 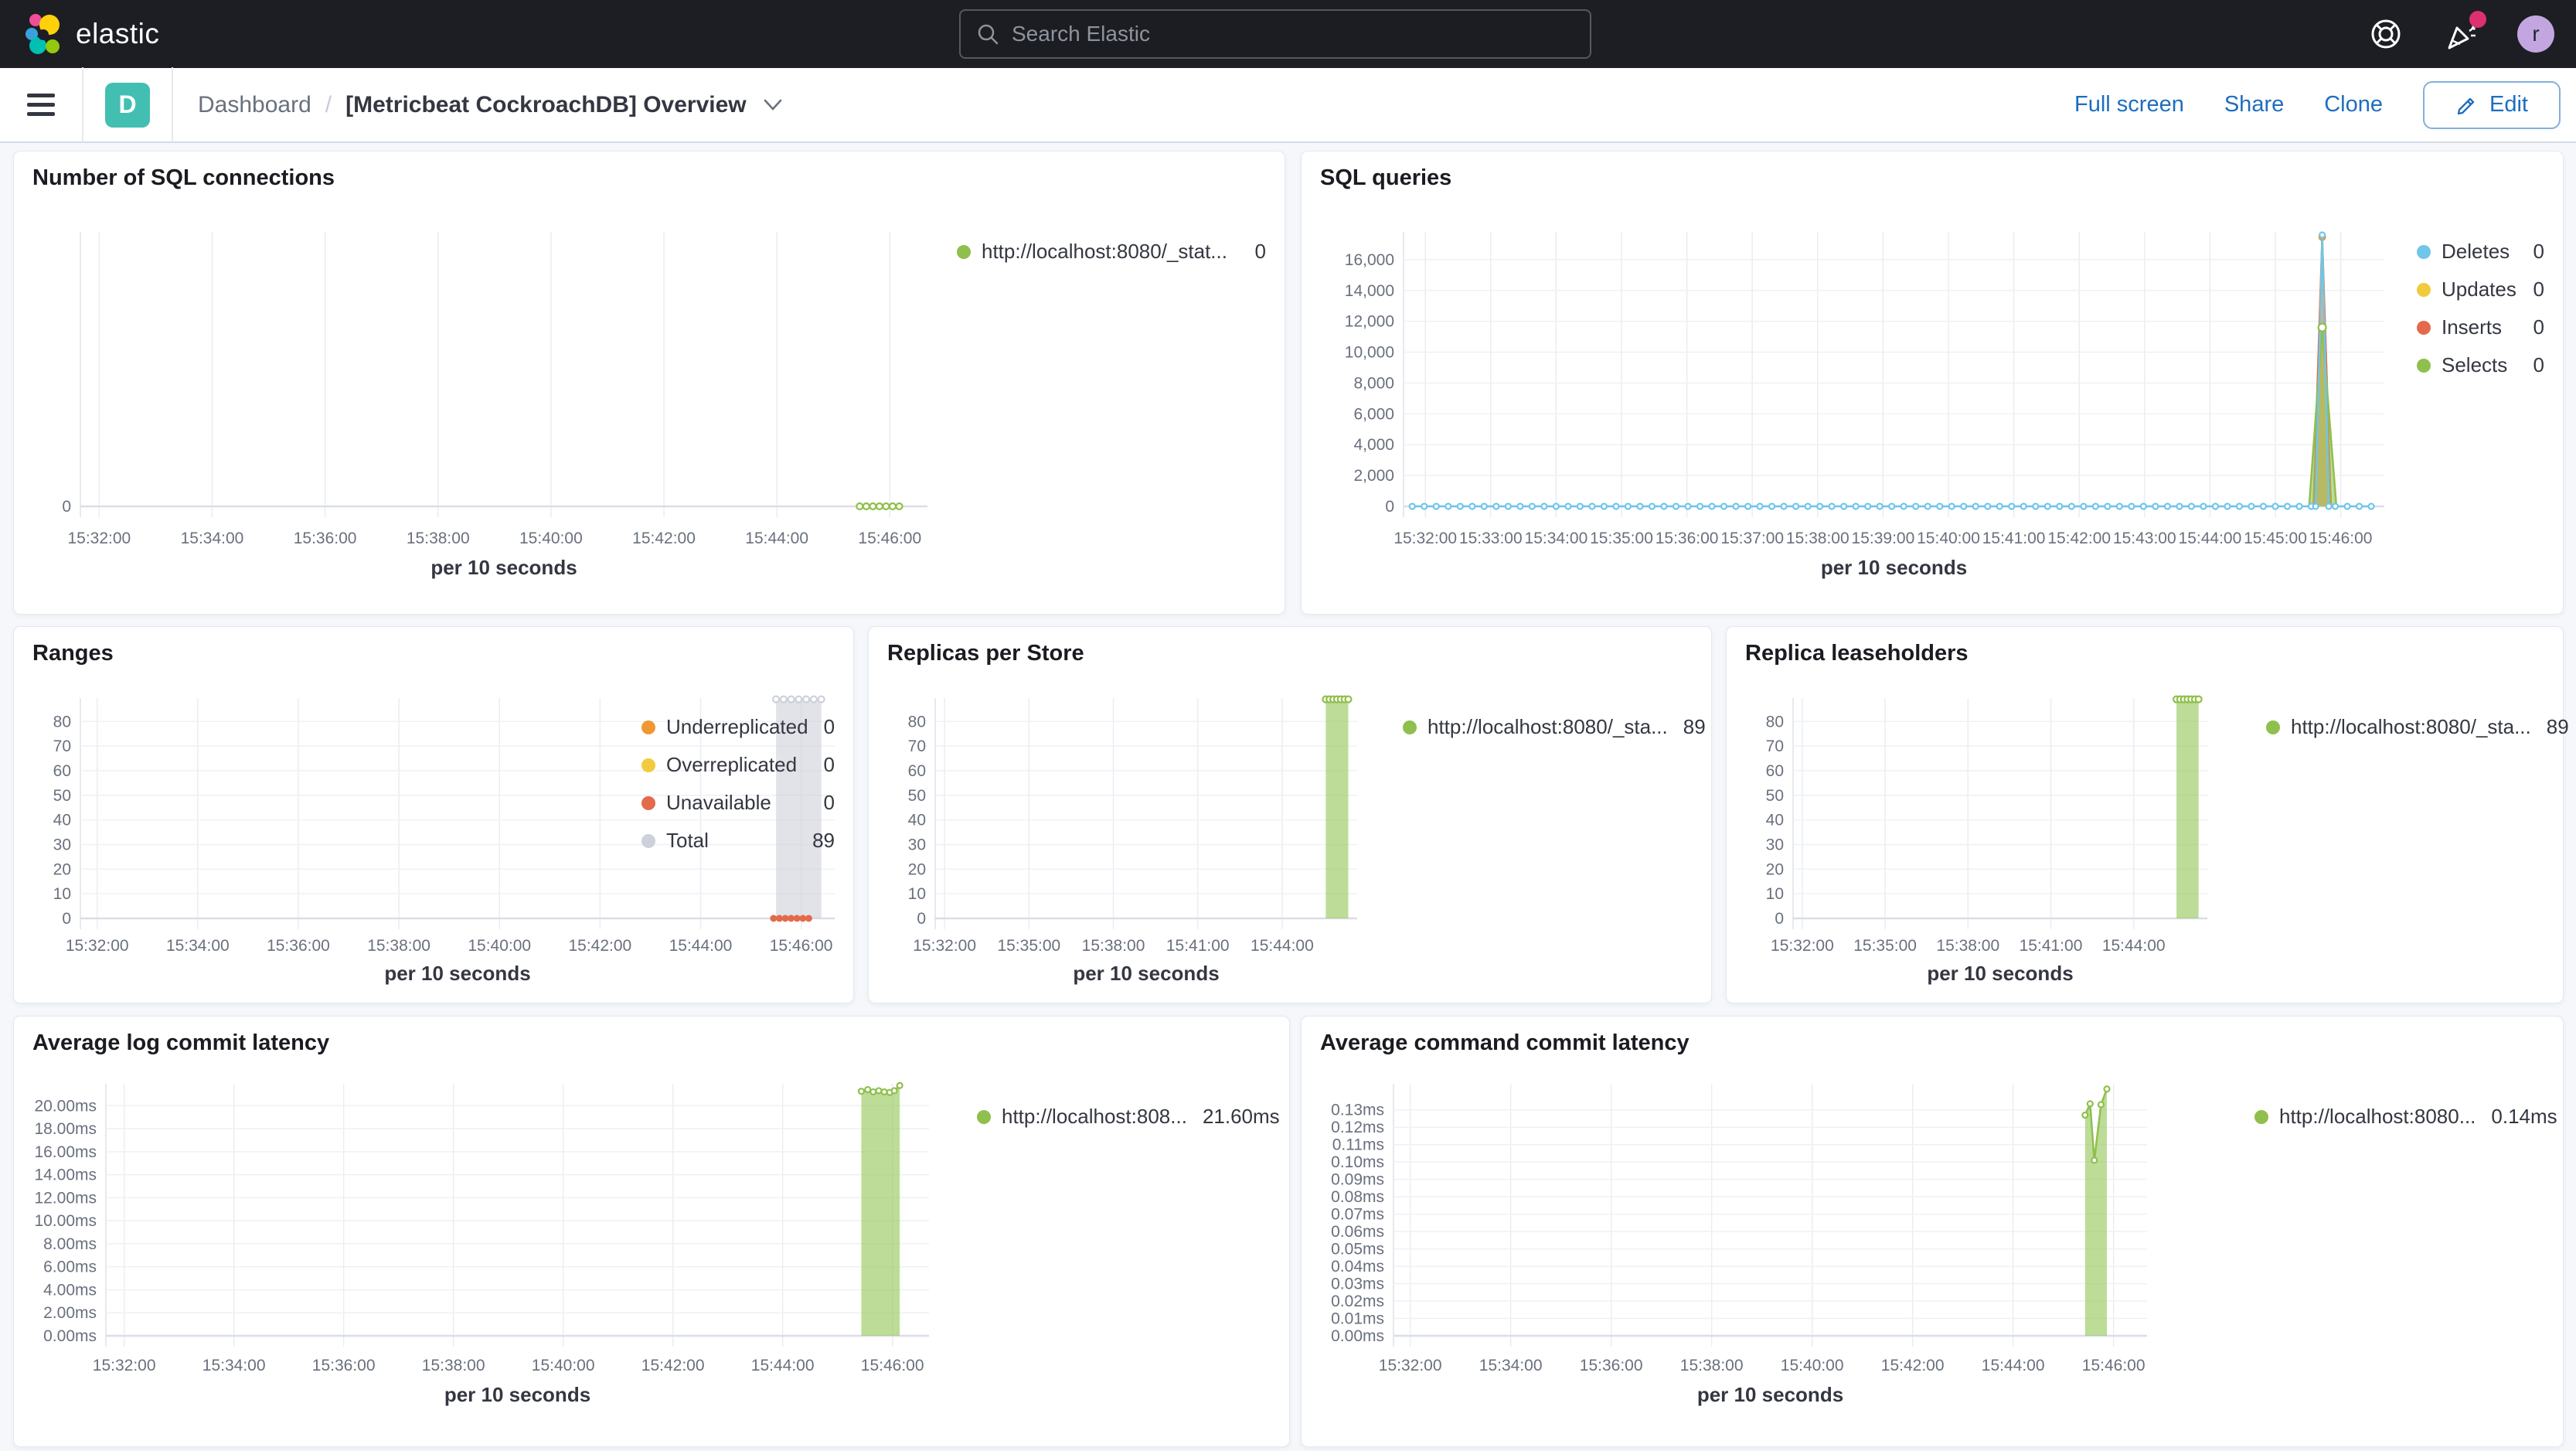 I want to click on legend-item: http://localhost:808... 21.60ms, so click(x=1128, y=1117).